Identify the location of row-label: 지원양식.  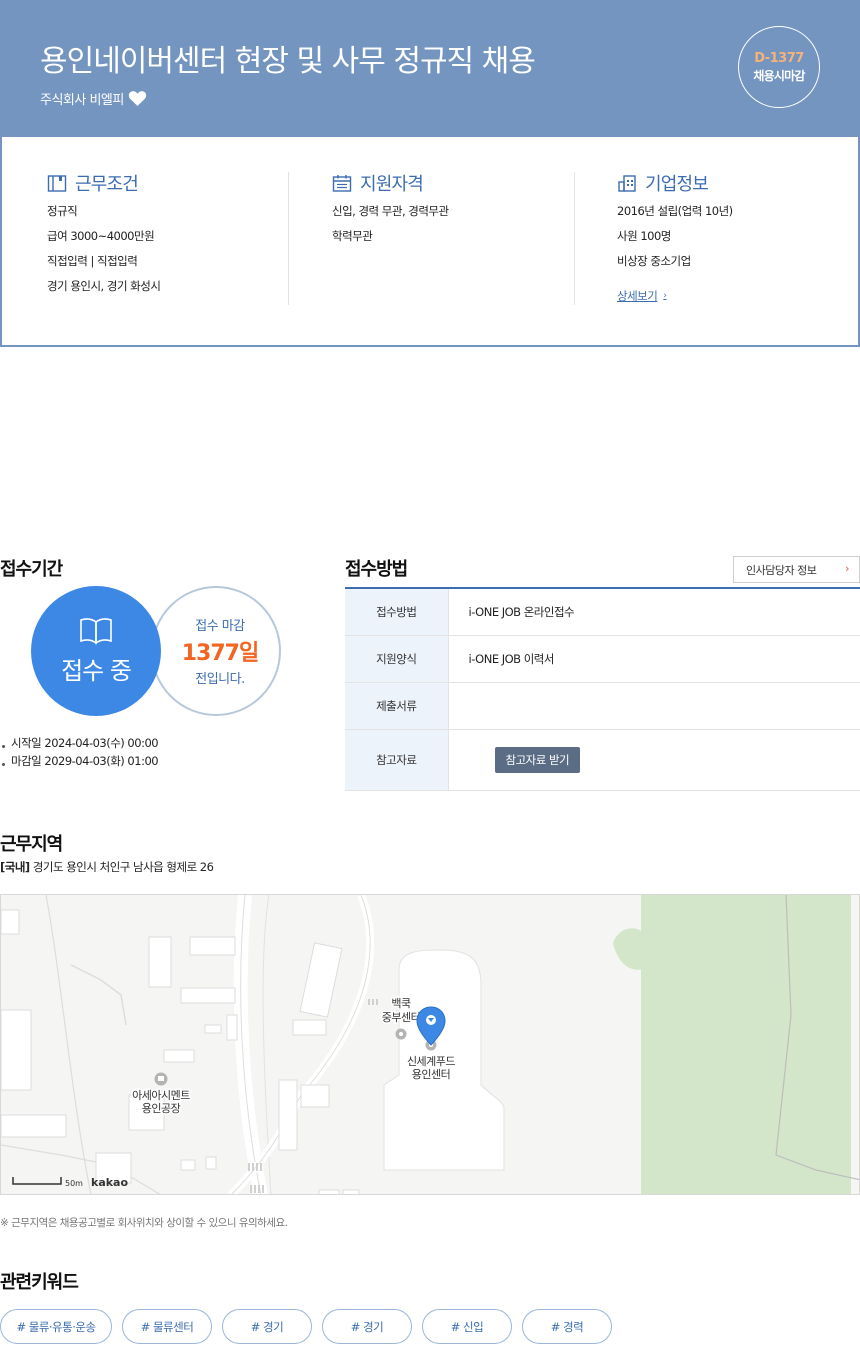
(397, 659).